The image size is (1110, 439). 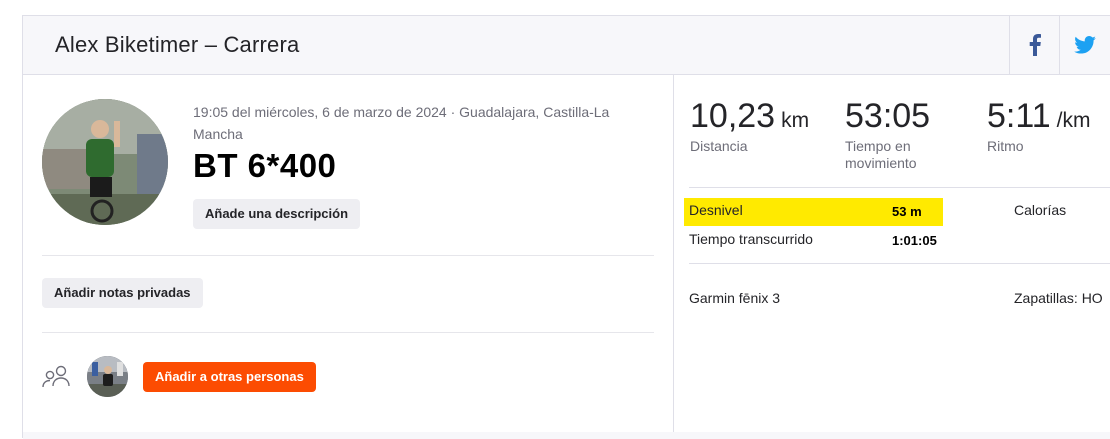 What do you see at coordinates (716, 210) in the screenshot?
I see `elevation-label: Desnivel` at bounding box center [716, 210].